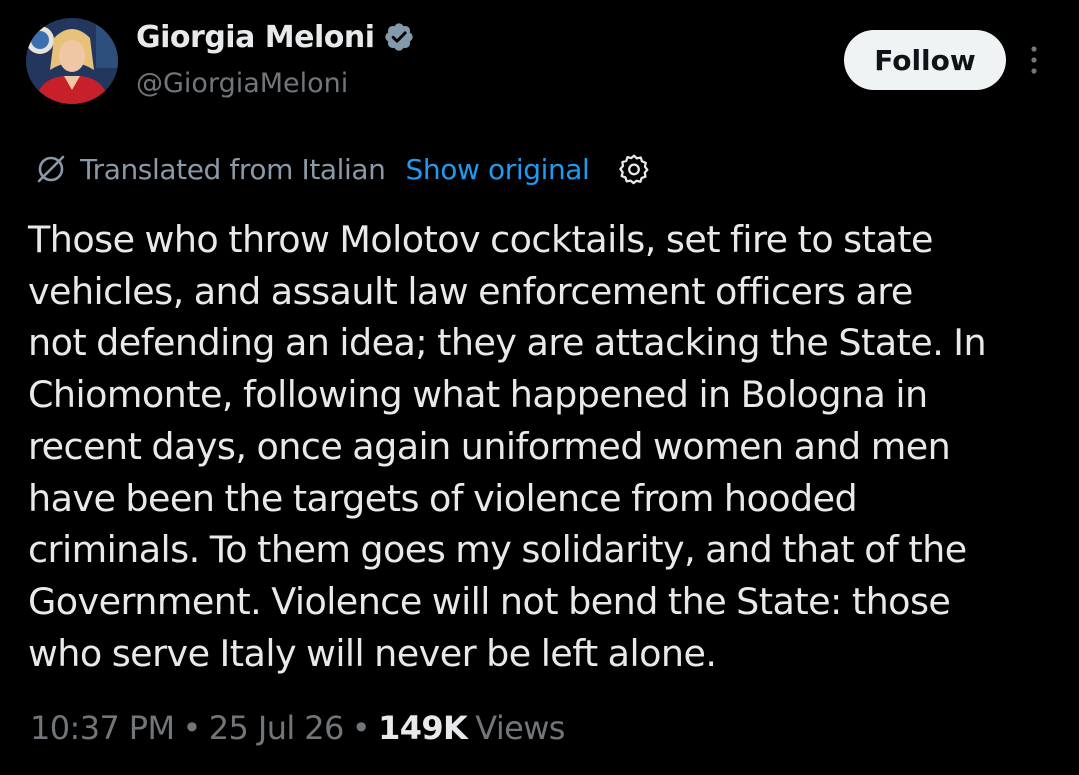 This screenshot has width=1079, height=775. I want to click on tweet-date: 25 Jul 26, so click(277, 728).